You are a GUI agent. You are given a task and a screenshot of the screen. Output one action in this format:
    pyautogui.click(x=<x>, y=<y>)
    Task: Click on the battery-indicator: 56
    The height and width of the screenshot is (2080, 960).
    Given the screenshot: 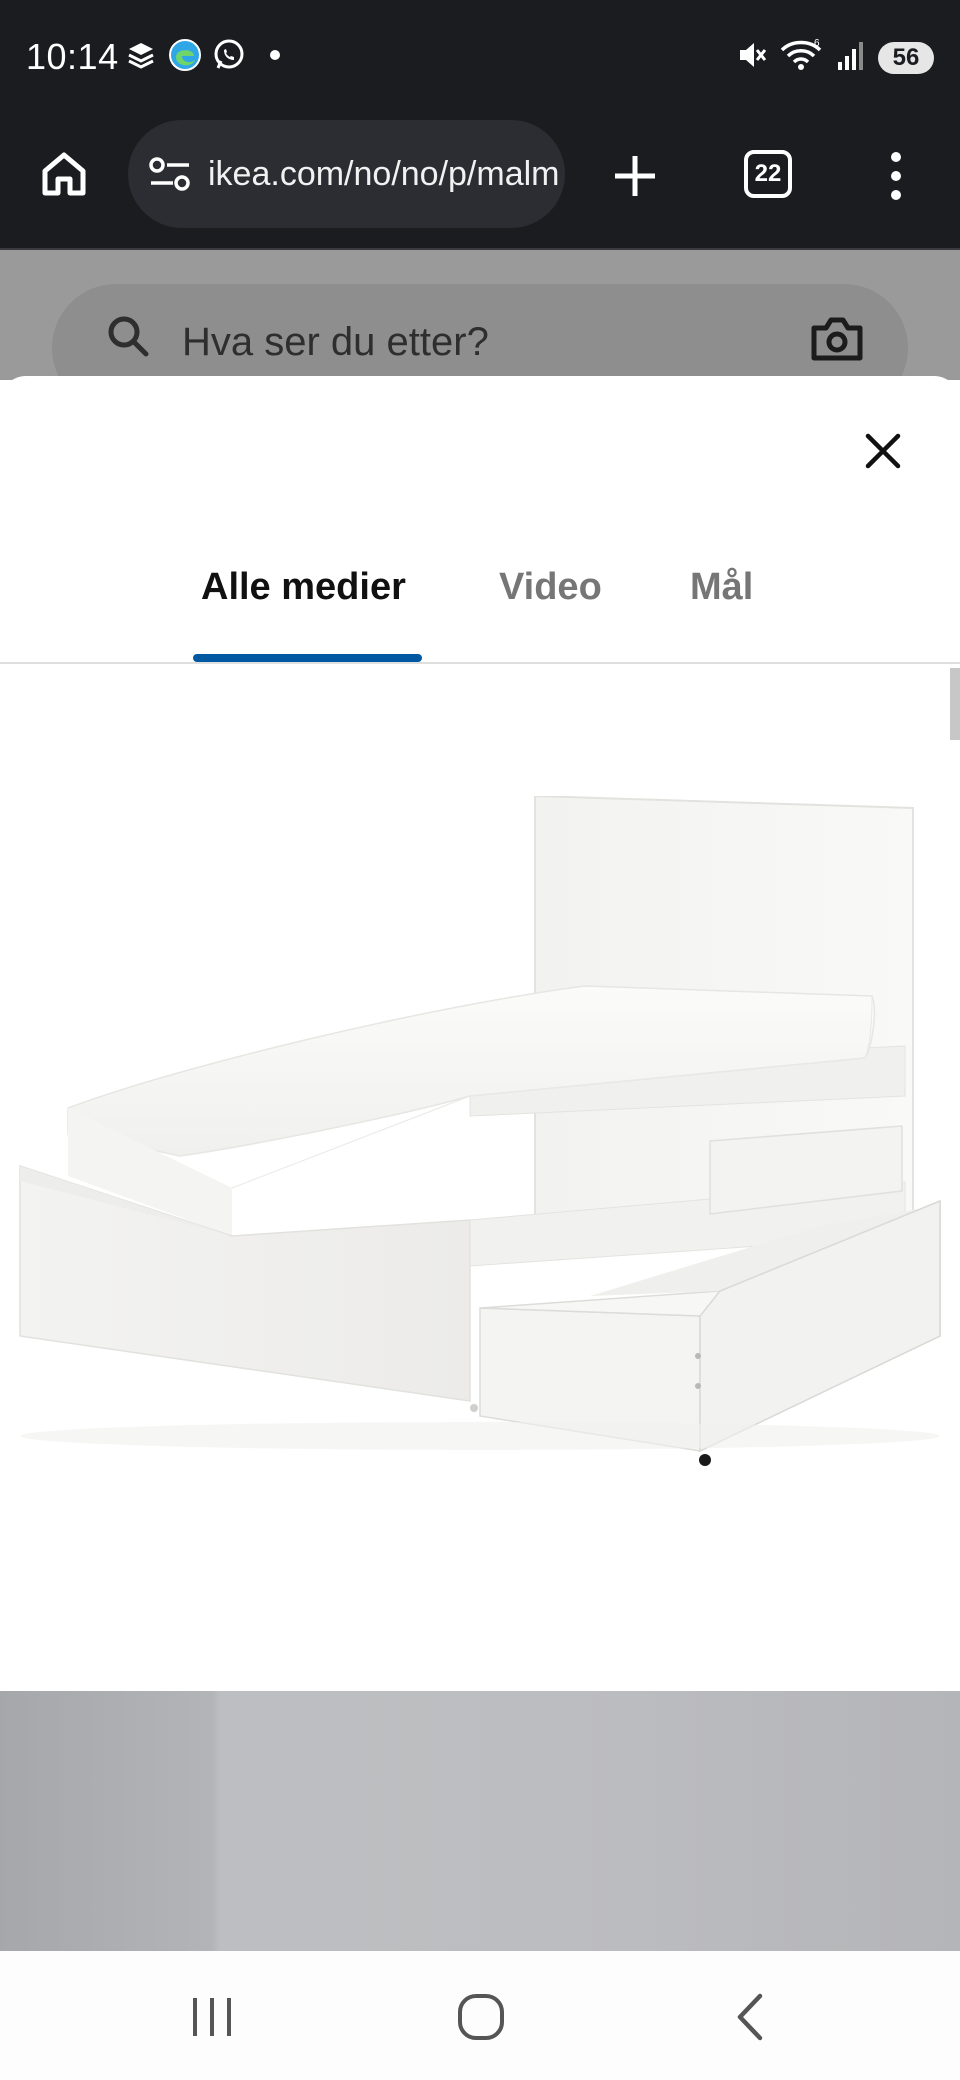 What is the action you would take?
    pyautogui.click(x=906, y=57)
    